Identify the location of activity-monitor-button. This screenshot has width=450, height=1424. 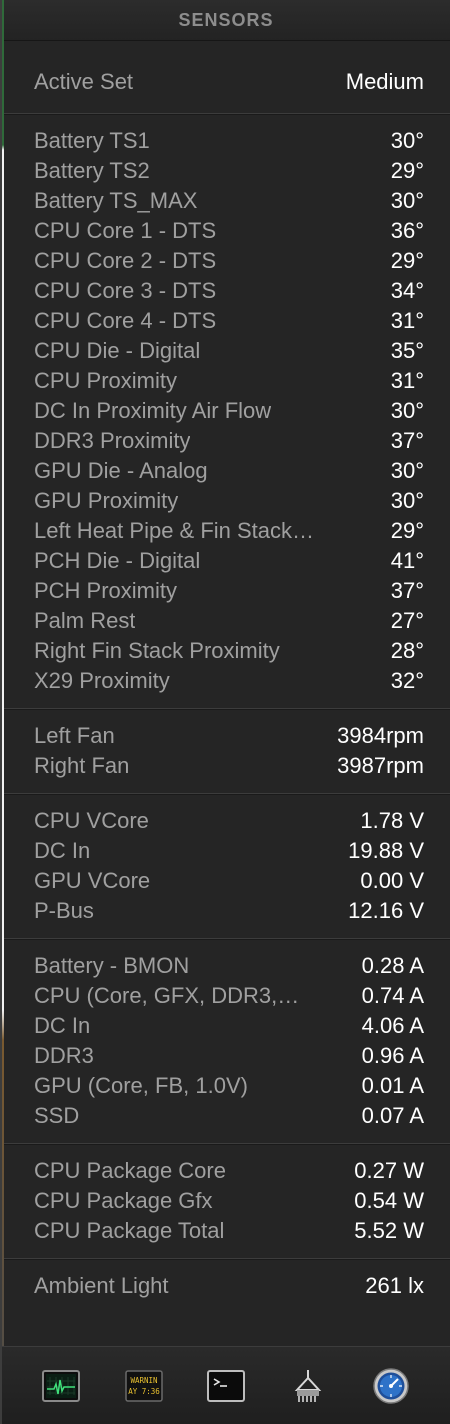
(61, 1386).